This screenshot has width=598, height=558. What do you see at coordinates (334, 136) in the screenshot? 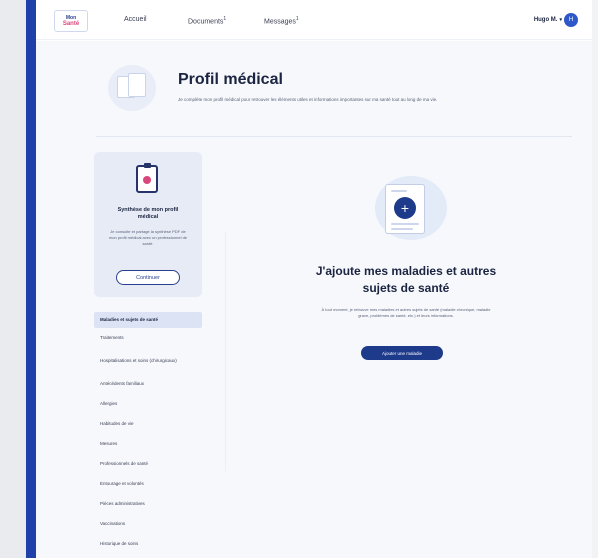
I see `header-divider` at bounding box center [334, 136].